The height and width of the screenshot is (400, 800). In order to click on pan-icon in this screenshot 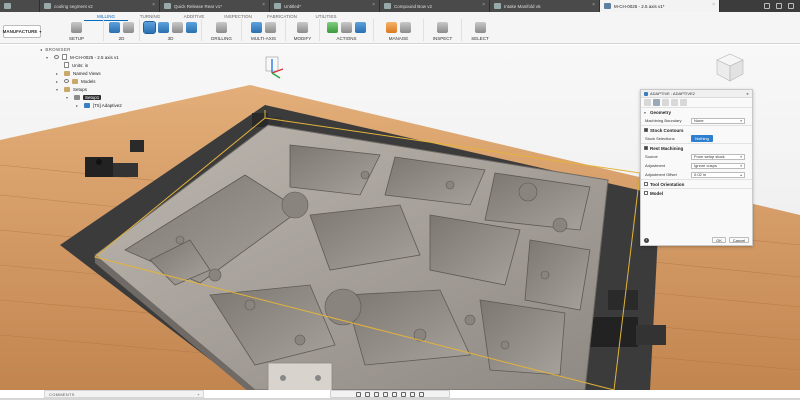, I will do `click(376, 394)`.